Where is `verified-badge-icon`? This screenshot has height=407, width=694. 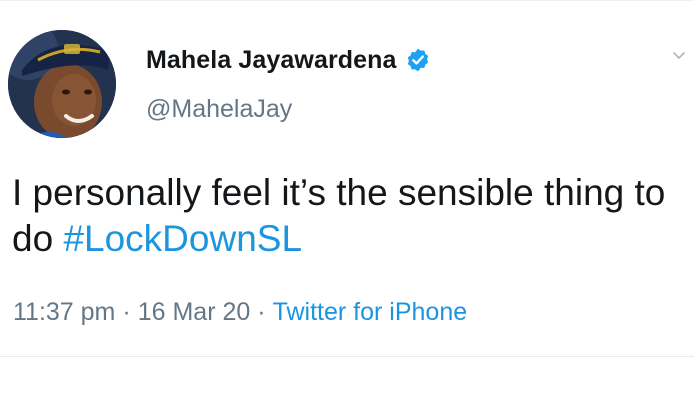
verified-badge-icon is located at coordinates (418, 60).